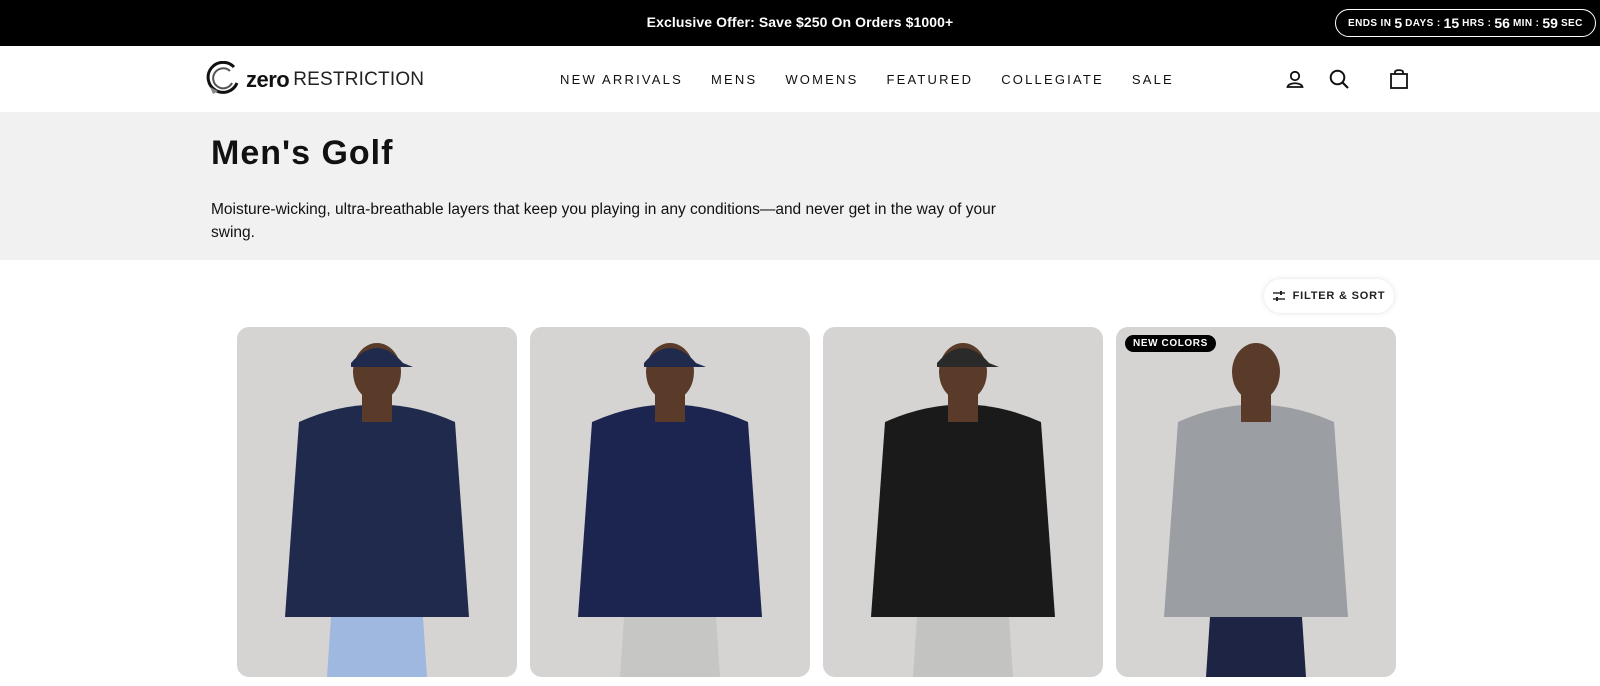 Image resolution: width=1600 pixels, height=686 pixels. I want to click on countdown-days-label: DAYS :, so click(1423, 23).